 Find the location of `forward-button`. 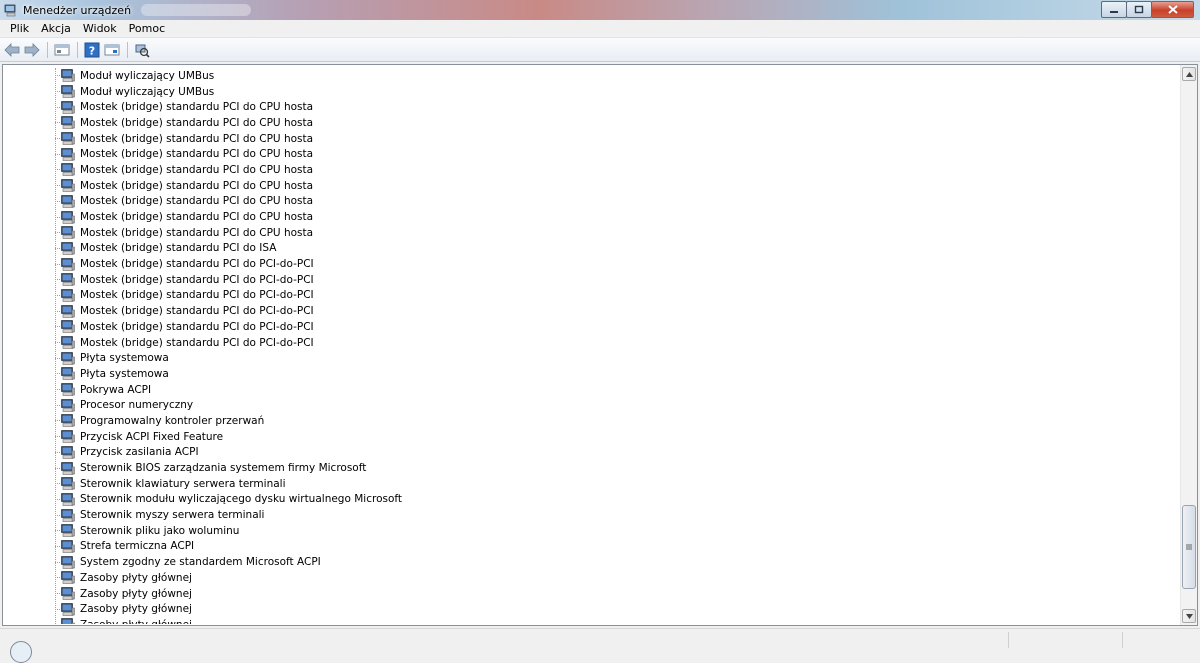

forward-button is located at coordinates (32, 50).